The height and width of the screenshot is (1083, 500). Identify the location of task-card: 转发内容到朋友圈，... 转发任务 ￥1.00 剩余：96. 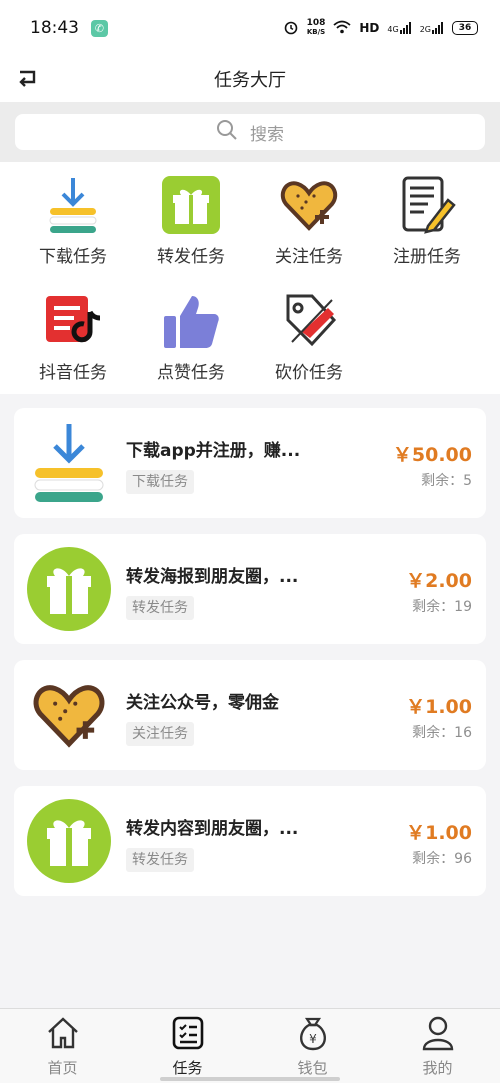
(250, 841).